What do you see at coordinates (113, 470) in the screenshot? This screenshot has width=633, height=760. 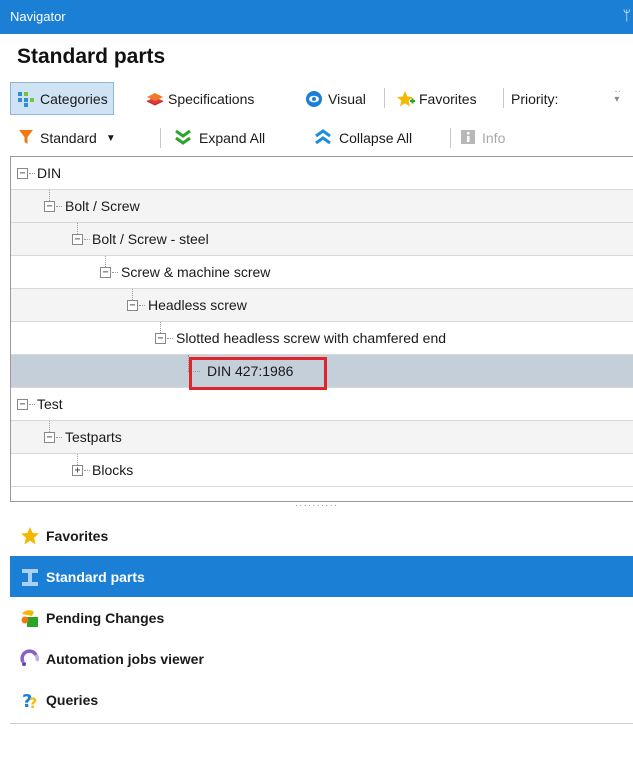 I see `tree-node-label: Blocks` at bounding box center [113, 470].